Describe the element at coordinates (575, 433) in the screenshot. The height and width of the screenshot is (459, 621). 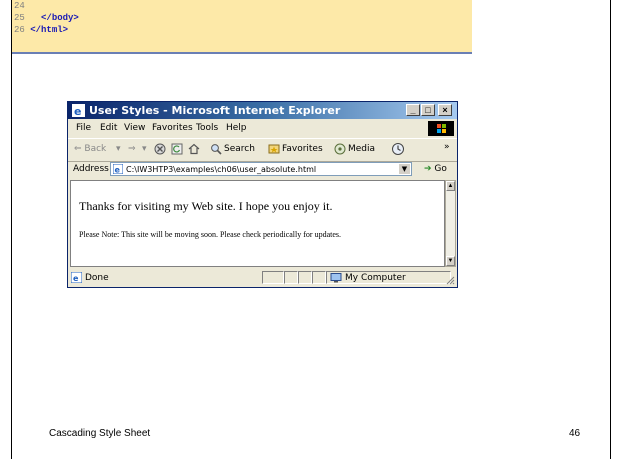
I see `slide-page-number: 46` at that location.